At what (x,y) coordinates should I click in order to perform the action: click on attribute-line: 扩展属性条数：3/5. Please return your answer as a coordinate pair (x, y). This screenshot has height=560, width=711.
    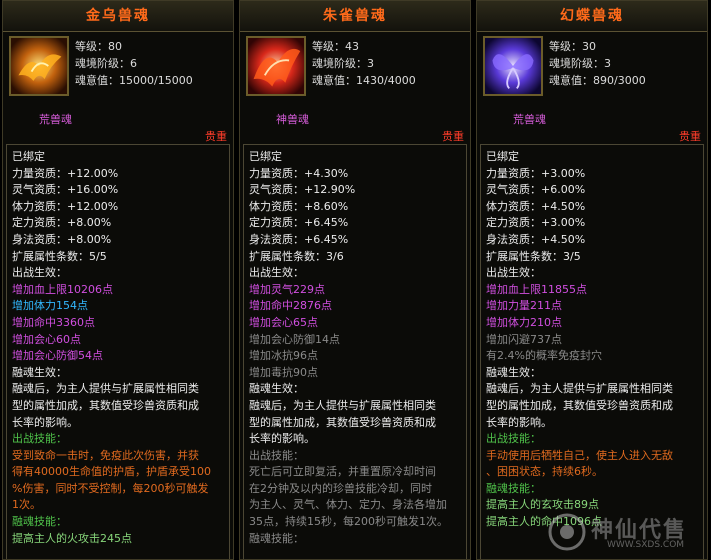
    Looking at the image, I should click on (533, 256).